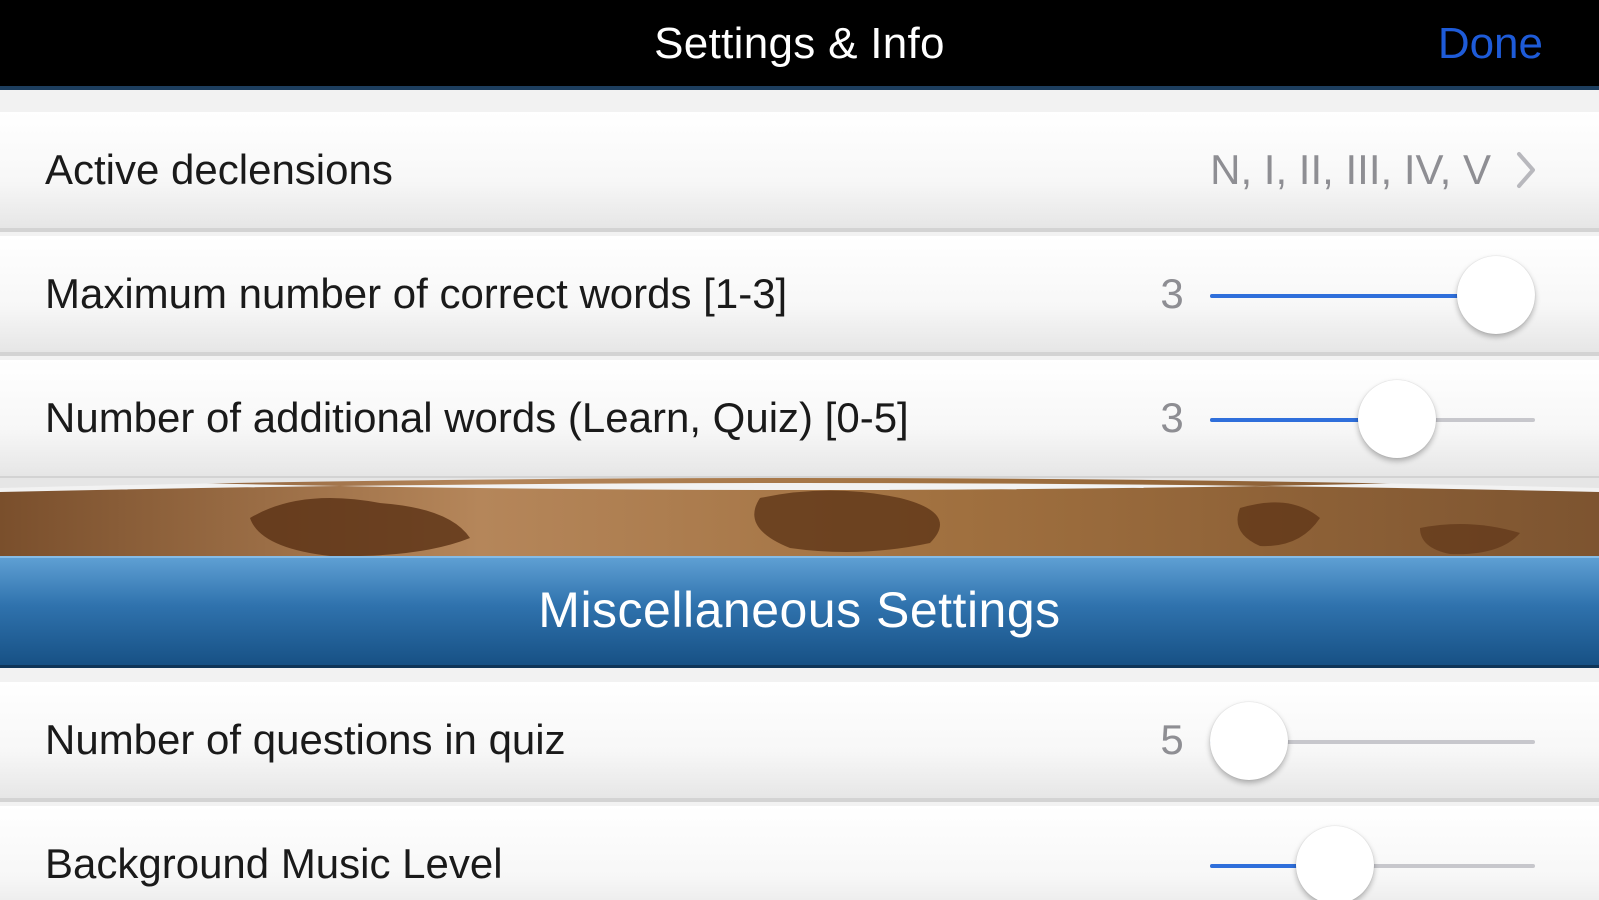  I want to click on map-texture, so click(799, 518).